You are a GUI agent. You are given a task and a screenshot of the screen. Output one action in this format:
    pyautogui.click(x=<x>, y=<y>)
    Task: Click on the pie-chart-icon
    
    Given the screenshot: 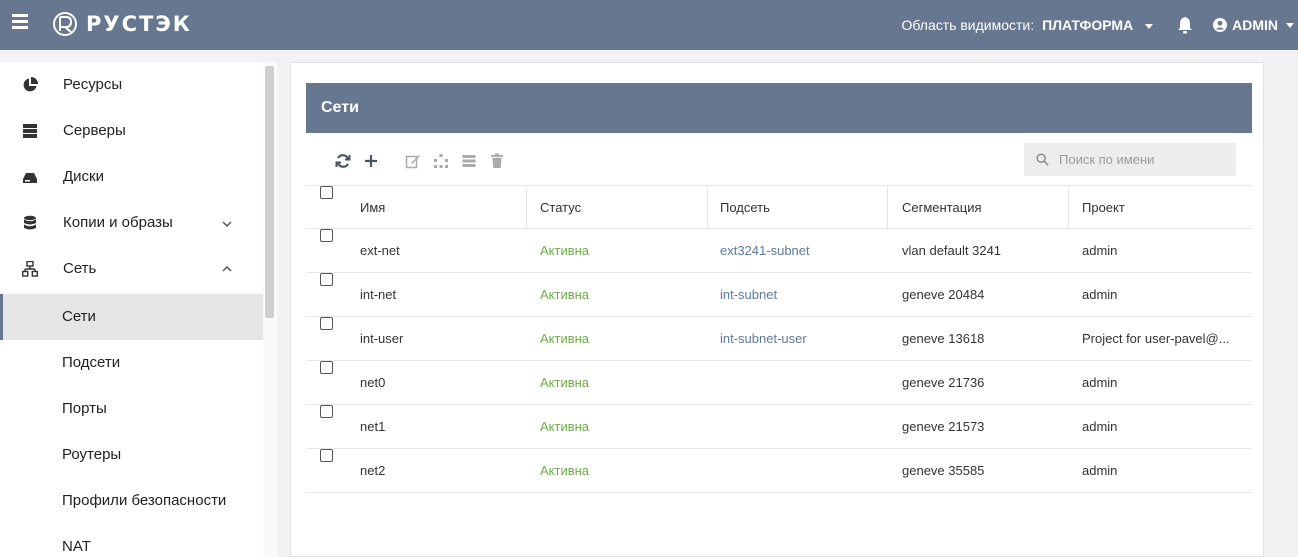 What is the action you would take?
    pyautogui.click(x=30, y=84)
    